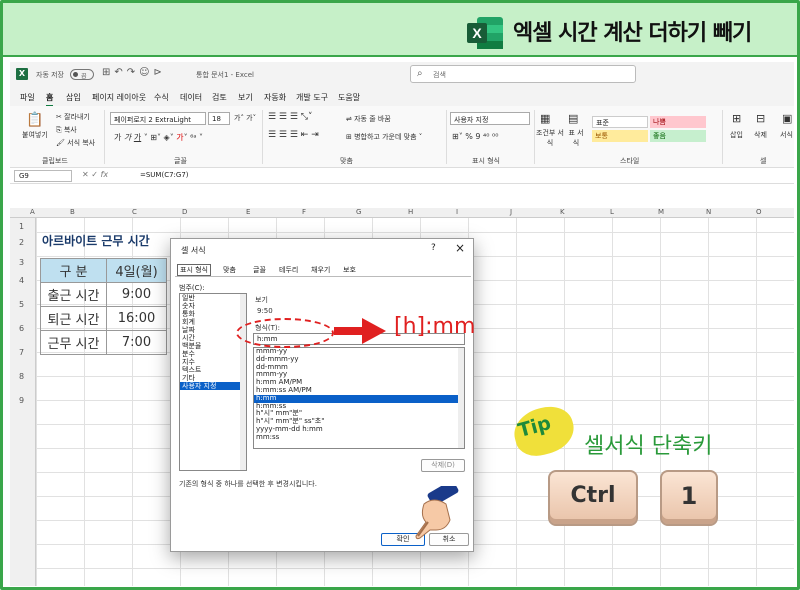  What do you see at coordinates (21, 400) in the screenshot?
I see `row-header: 9` at bounding box center [21, 400].